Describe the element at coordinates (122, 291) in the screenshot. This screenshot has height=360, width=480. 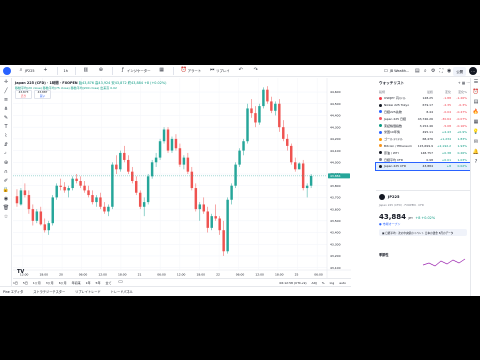
I see `tab-trading-panel: トレードパネル` at that location.